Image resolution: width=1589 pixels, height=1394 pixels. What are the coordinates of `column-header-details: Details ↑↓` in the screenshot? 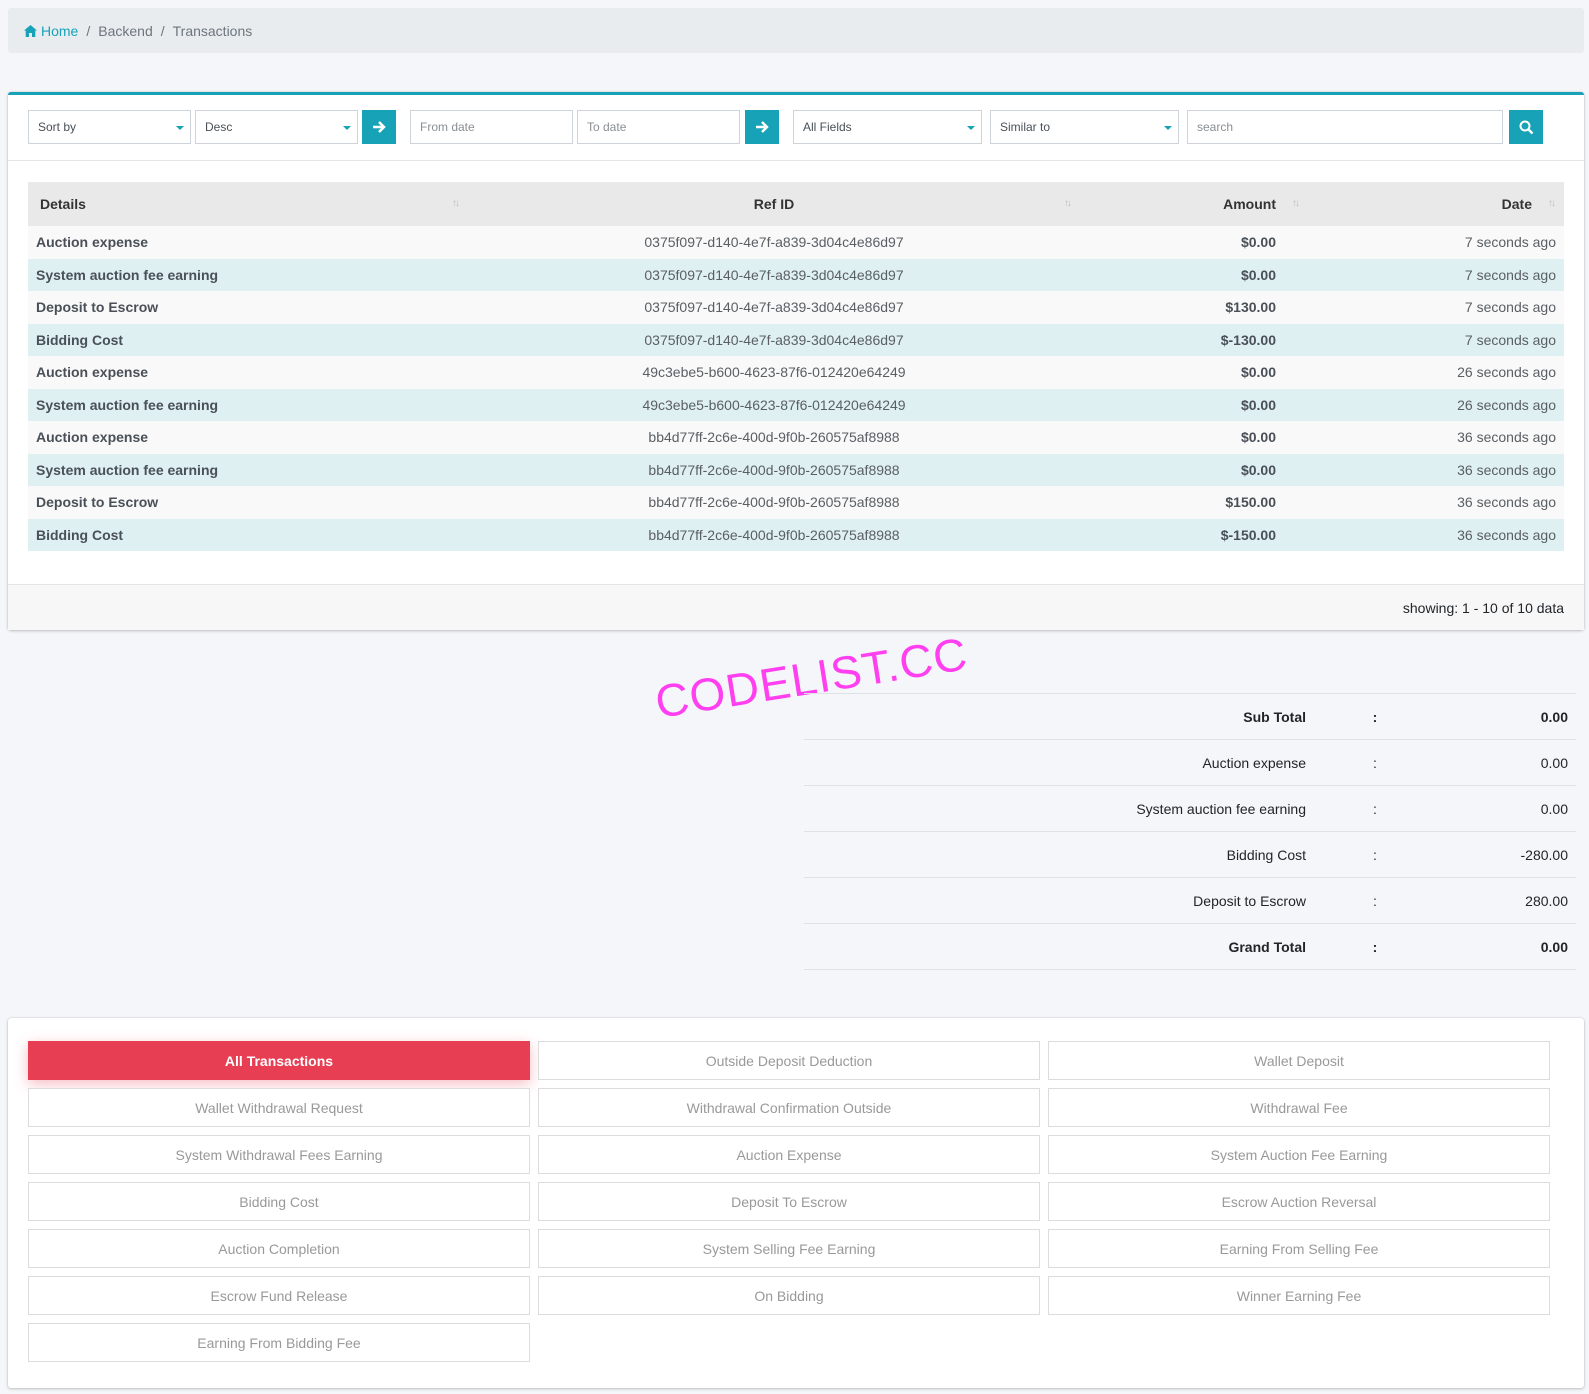 It's located at (248, 204).